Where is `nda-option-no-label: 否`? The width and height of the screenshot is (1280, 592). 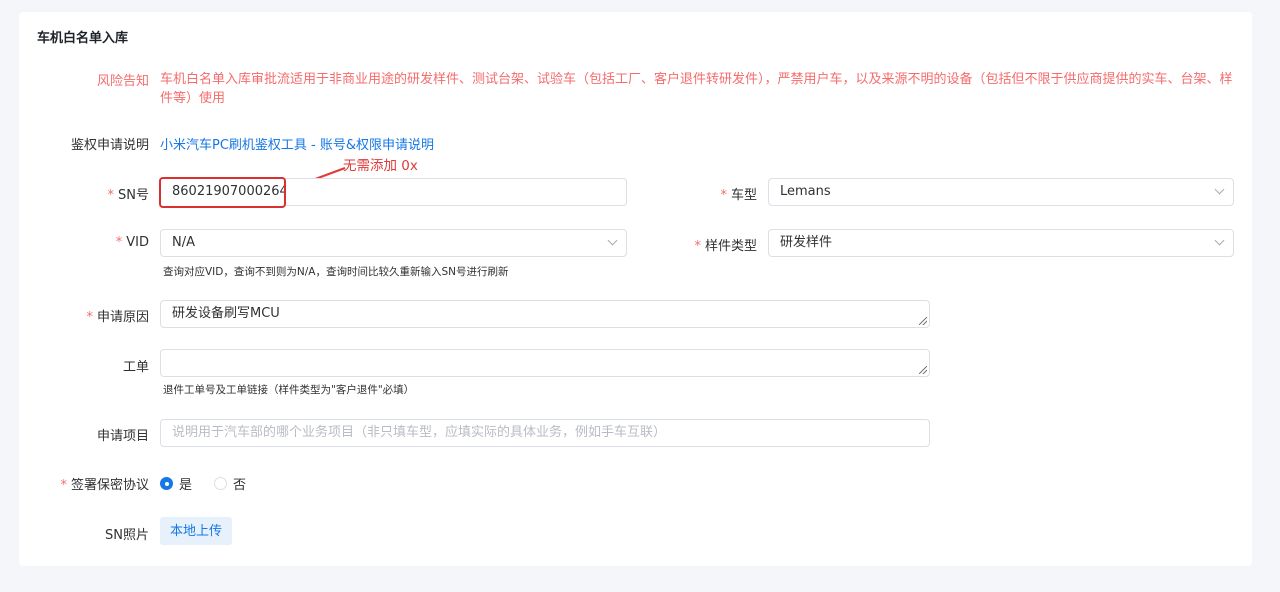
nda-option-no-label: 否 is located at coordinates (239, 483).